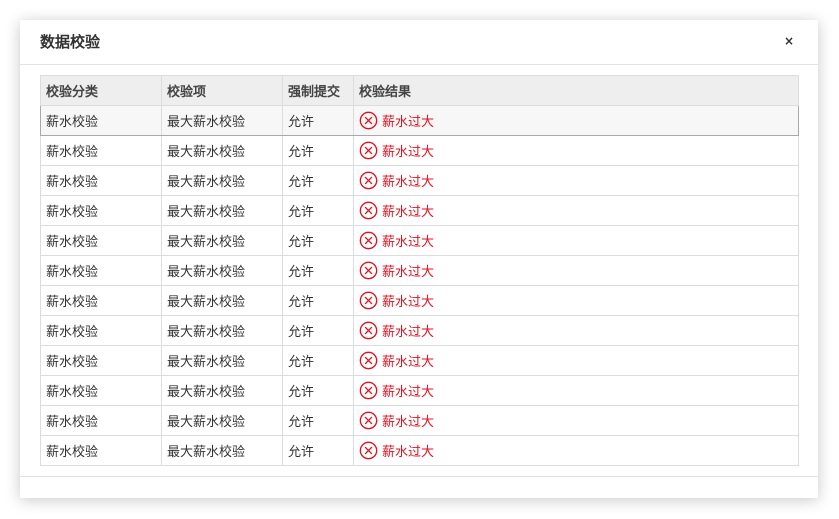 This screenshot has width=839, height=519. Describe the element at coordinates (576, 90) in the screenshot. I see `column-header-result: 校验结果` at that location.